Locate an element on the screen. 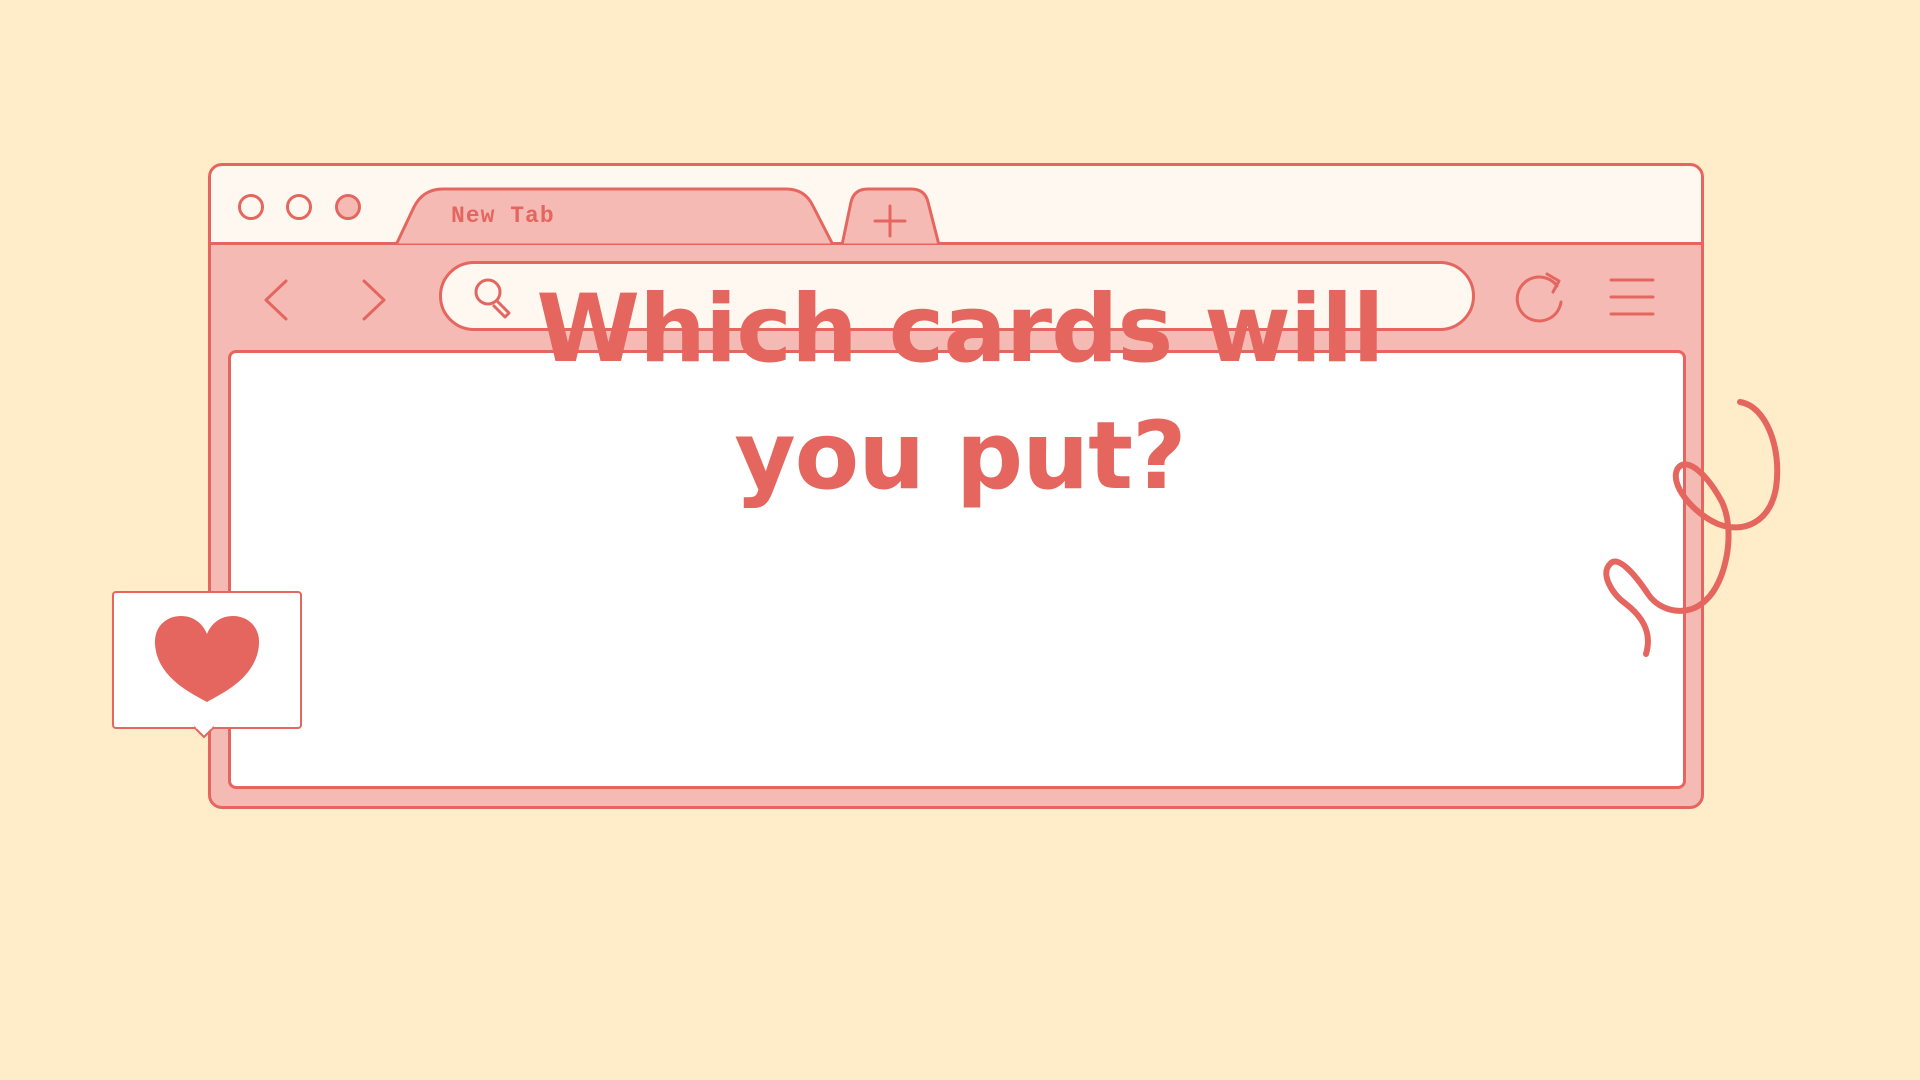 The image size is (1920, 1080). tab-title: New Tab is located at coordinates (503, 216).